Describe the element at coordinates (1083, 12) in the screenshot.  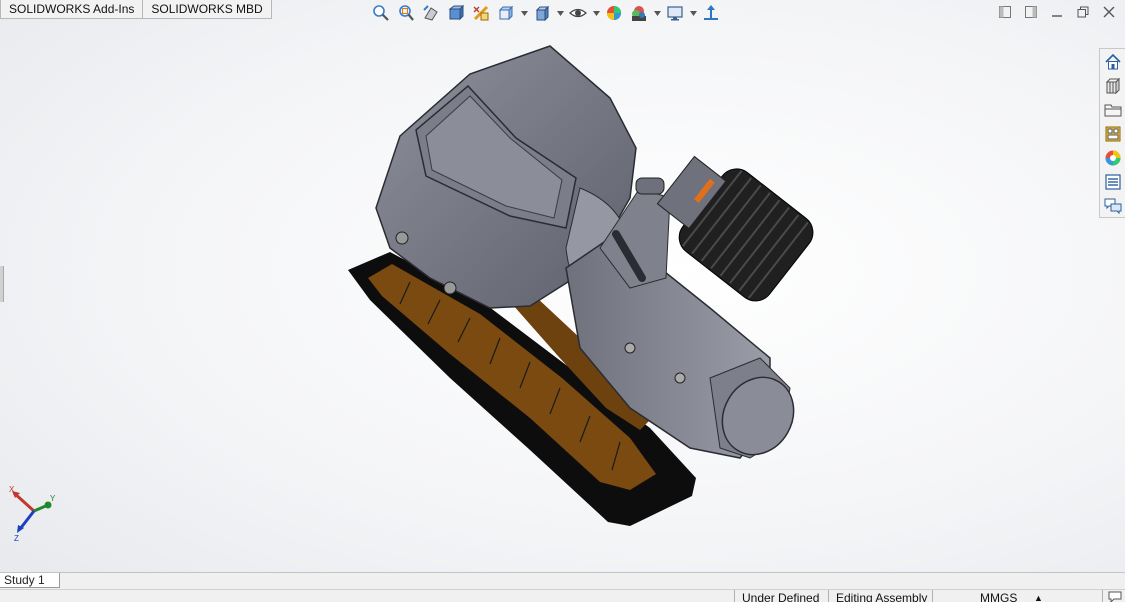
I see `restore-icon` at that location.